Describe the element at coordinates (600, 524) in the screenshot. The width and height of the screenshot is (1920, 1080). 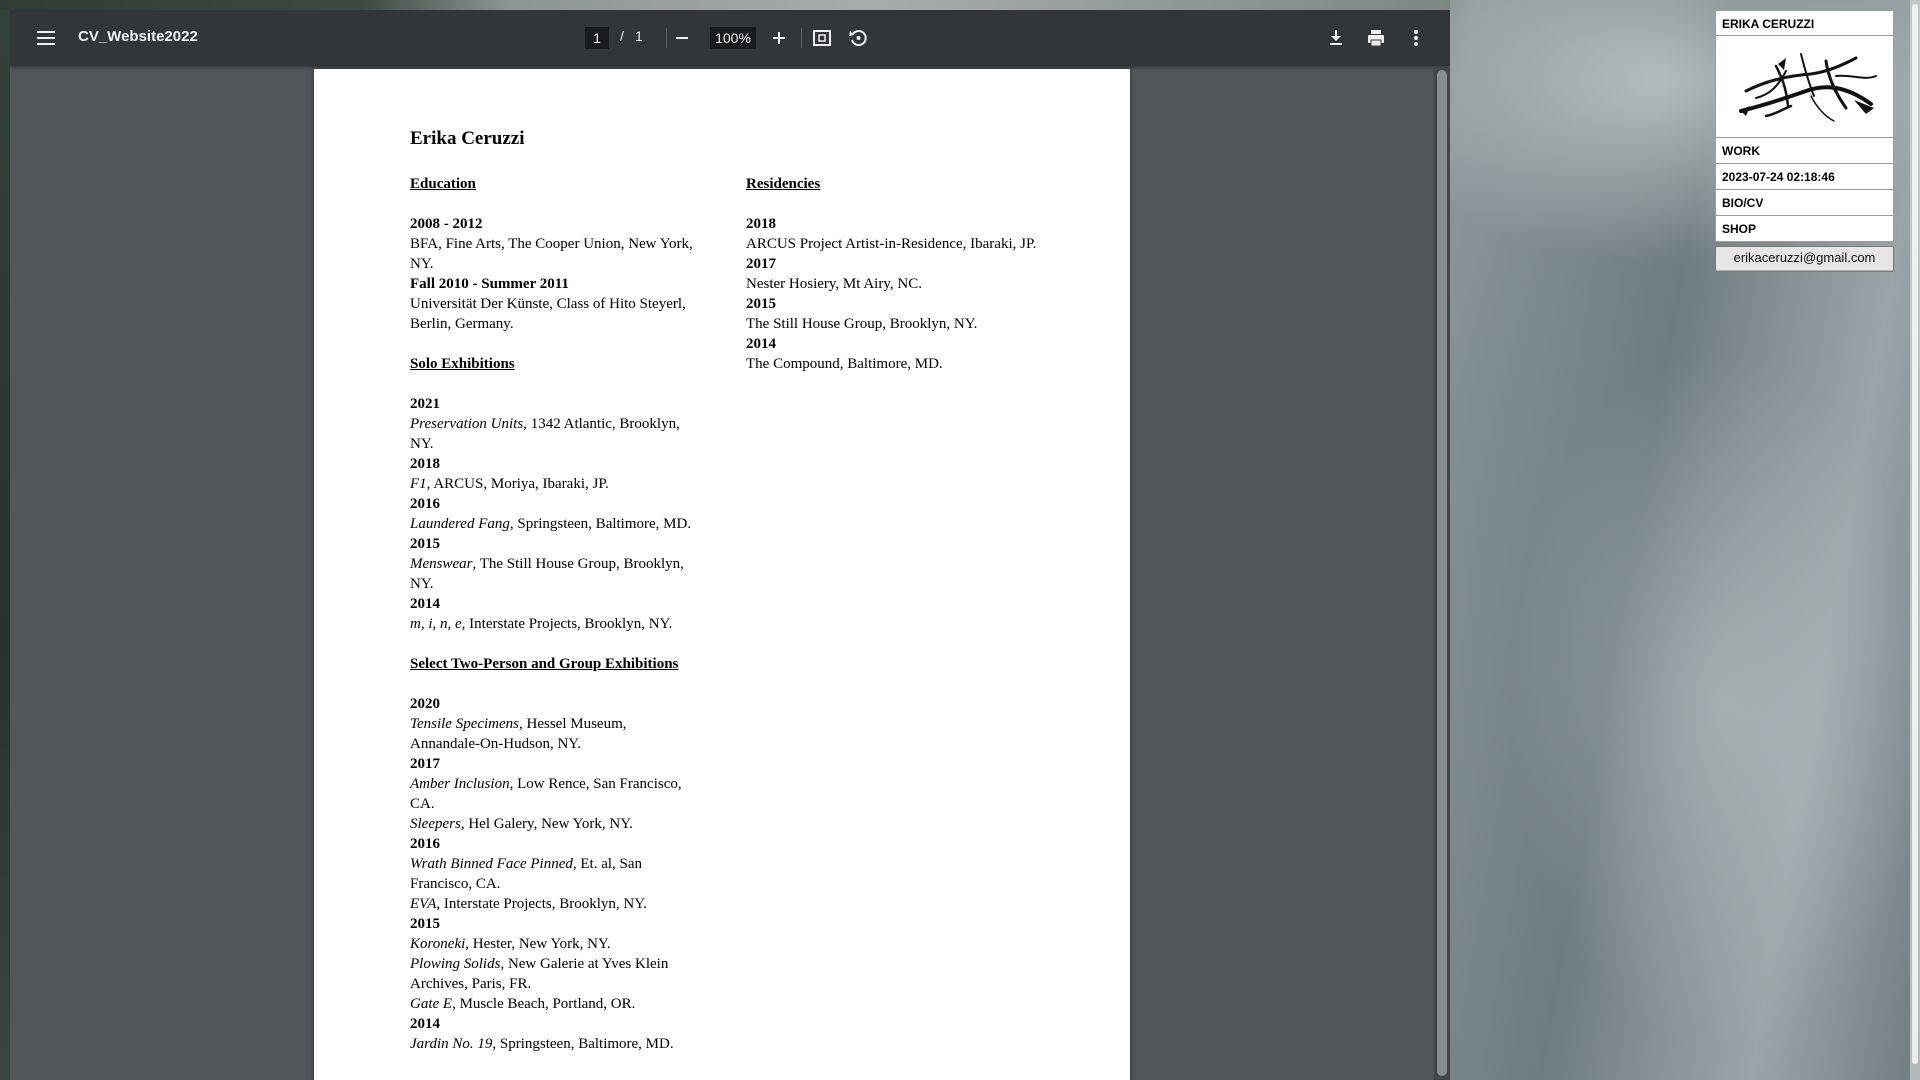
I see `venue: , Springsteen, Baltimore, MD.` at that location.